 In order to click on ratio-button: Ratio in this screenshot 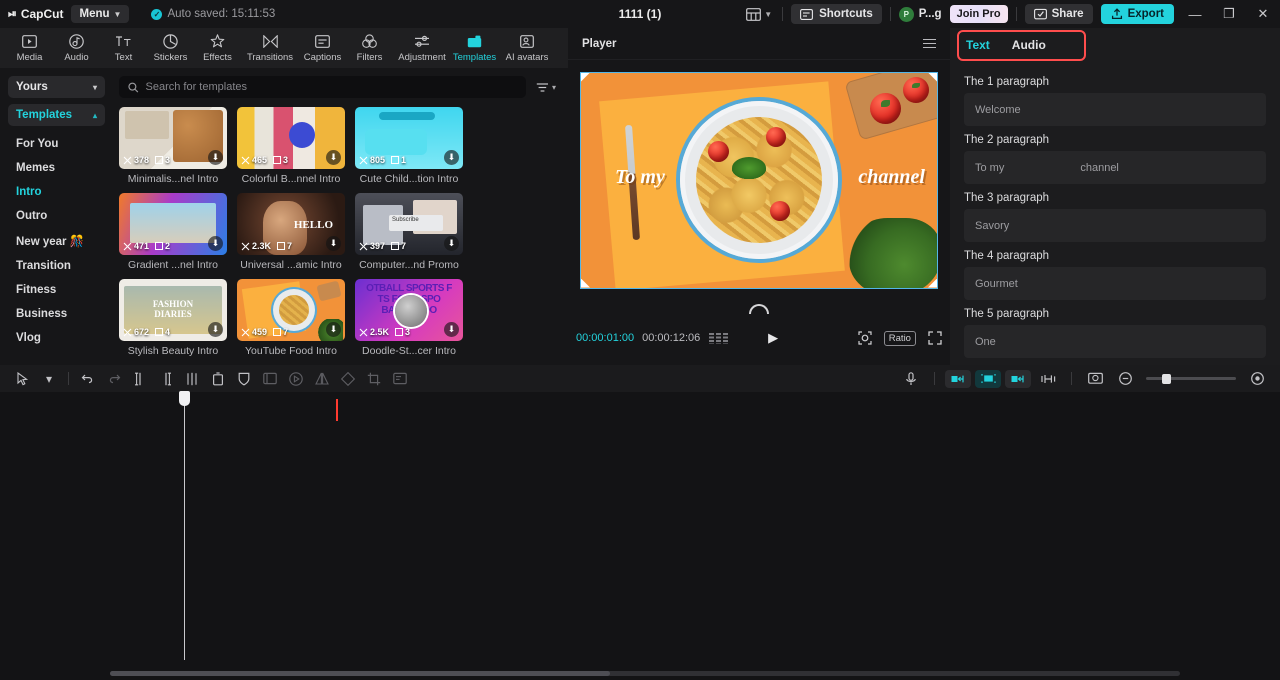, I will do `click(899, 338)`.